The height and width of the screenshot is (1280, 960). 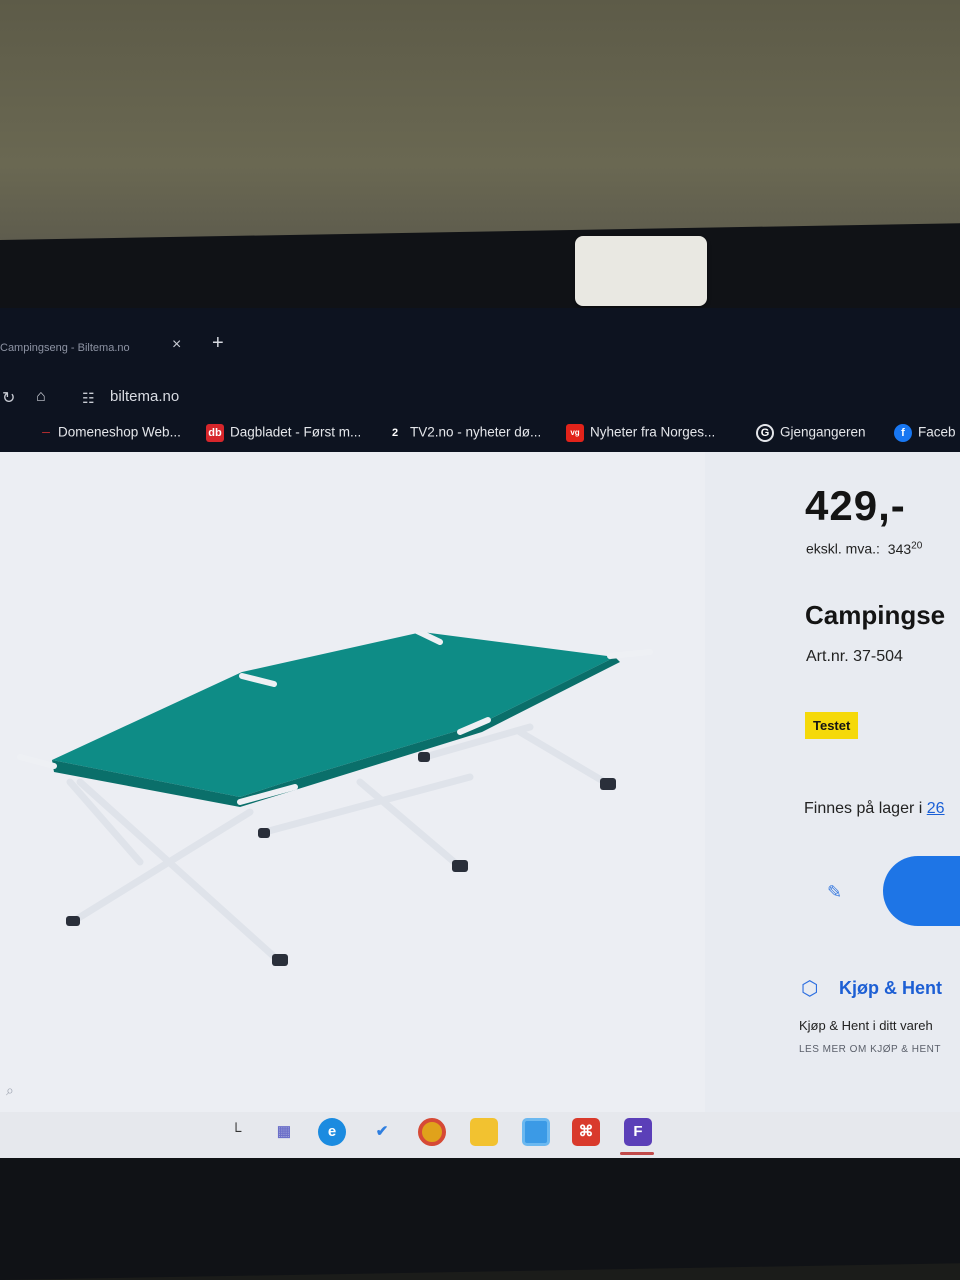 What do you see at coordinates (854, 656) in the screenshot?
I see `article-number: Art.nr. 37-504` at bounding box center [854, 656].